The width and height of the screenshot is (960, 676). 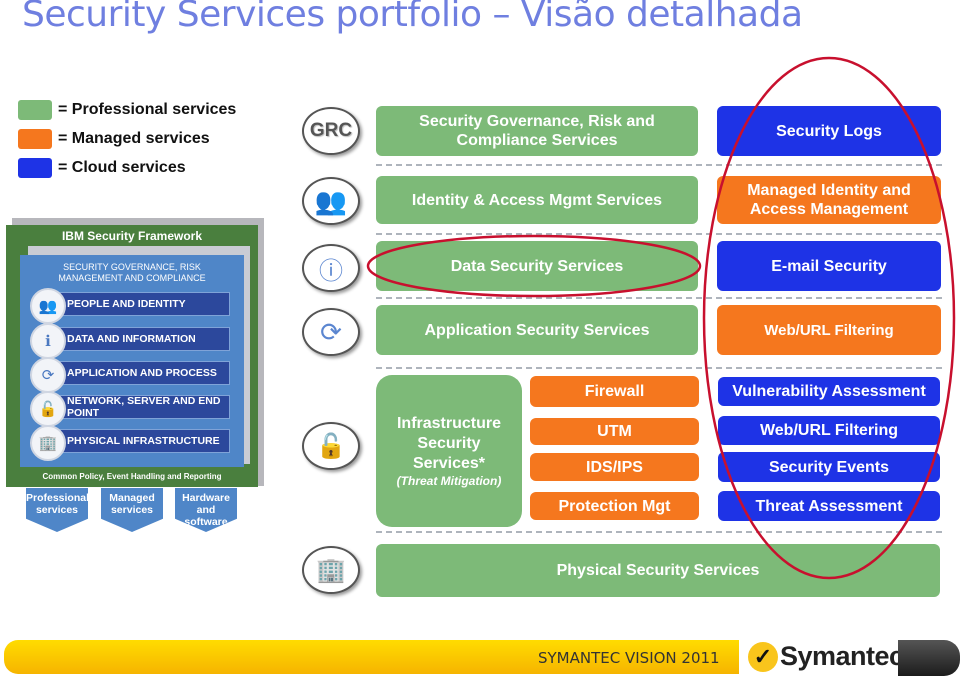 I want to click on checkmark-icon: ✓, so click(x=763, y=656).